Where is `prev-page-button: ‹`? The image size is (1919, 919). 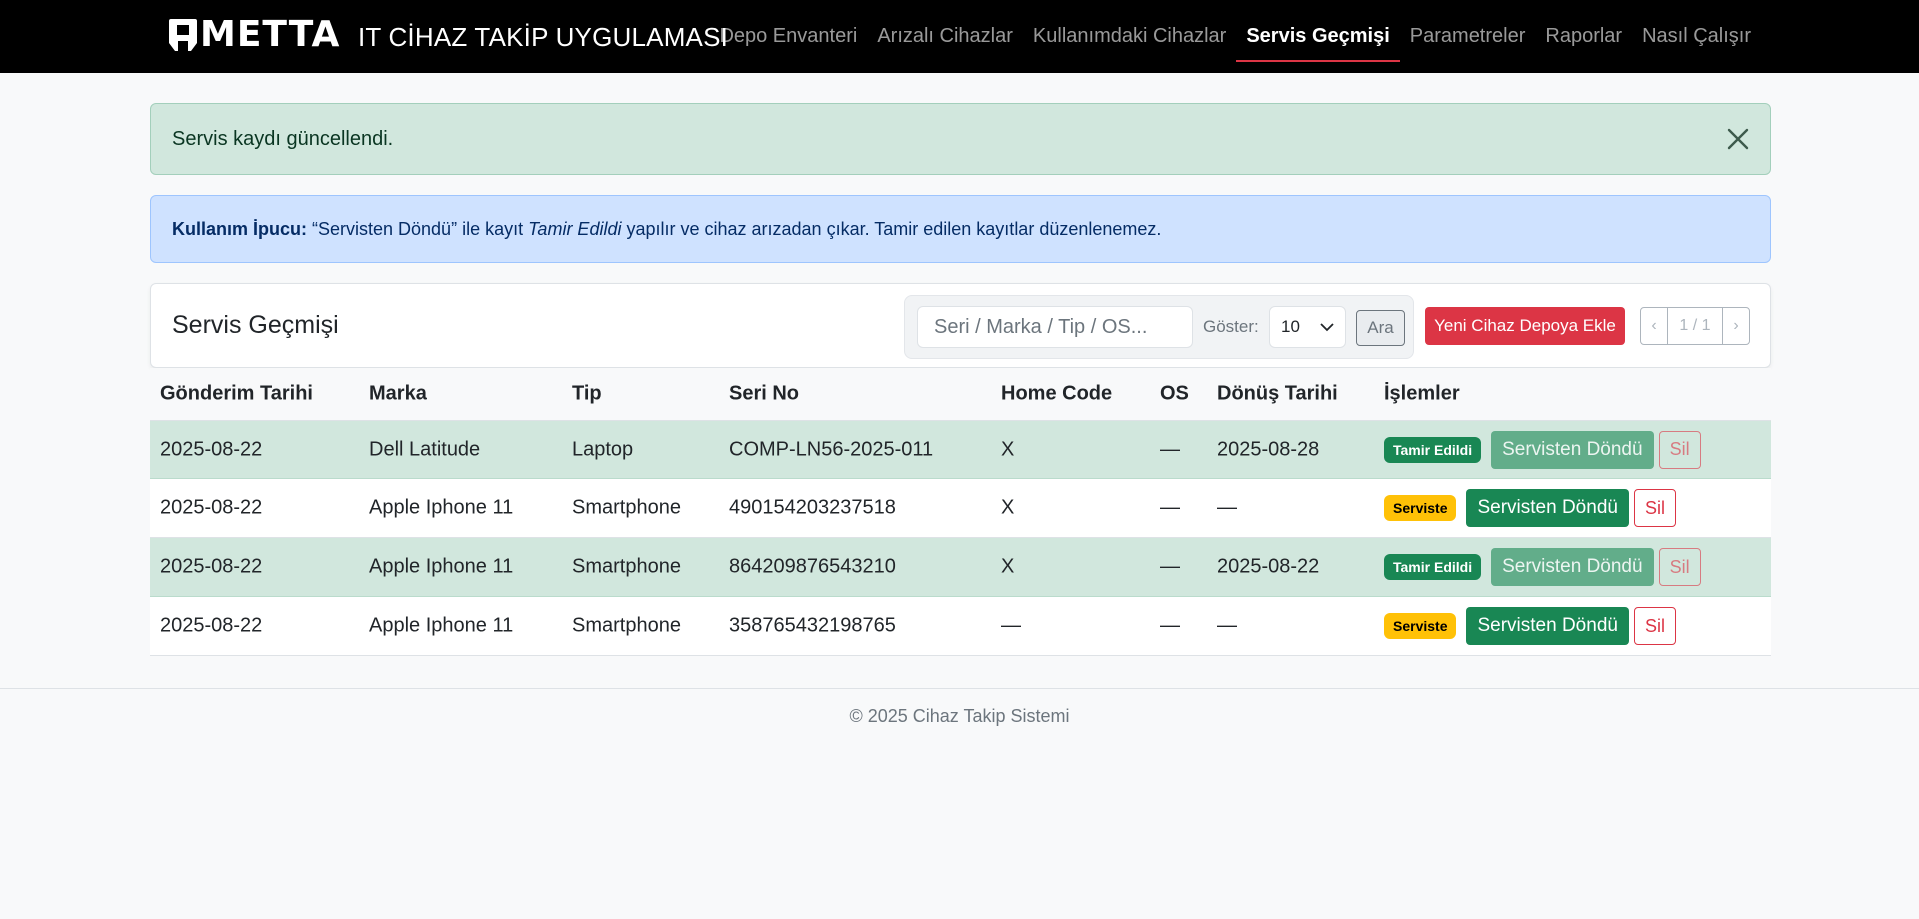 prev-page-button: ‹ is located at coordinates (1654, 326).